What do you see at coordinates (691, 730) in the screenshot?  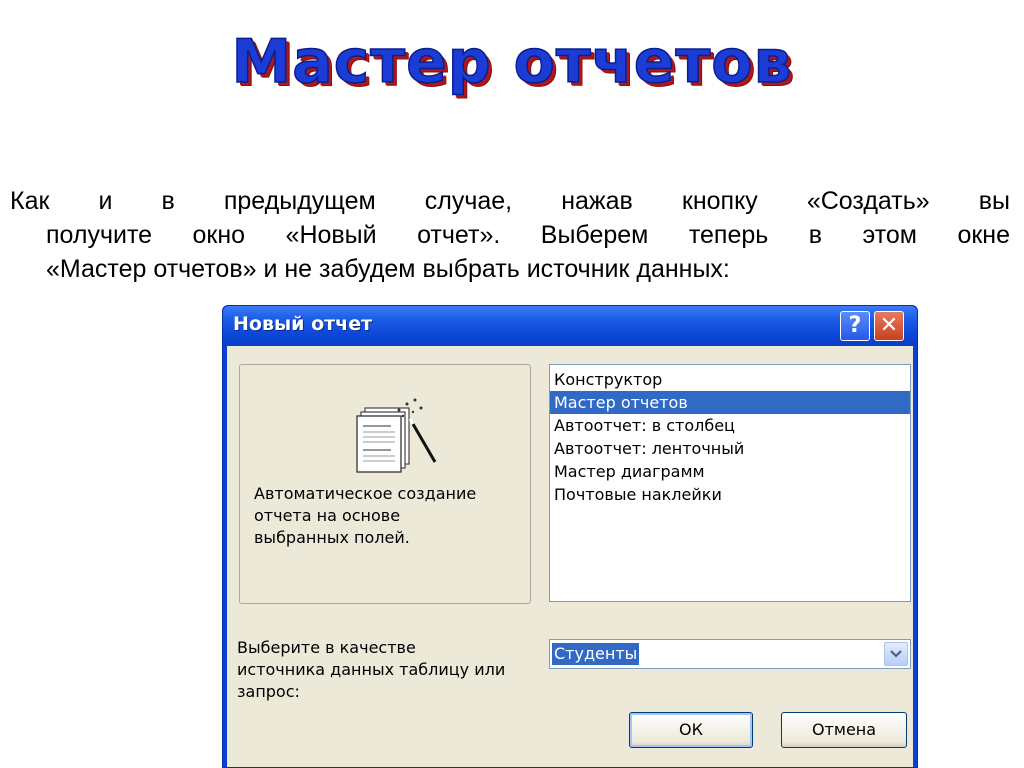 I see `ok-button: ОК` at bounding box center [691, 730].